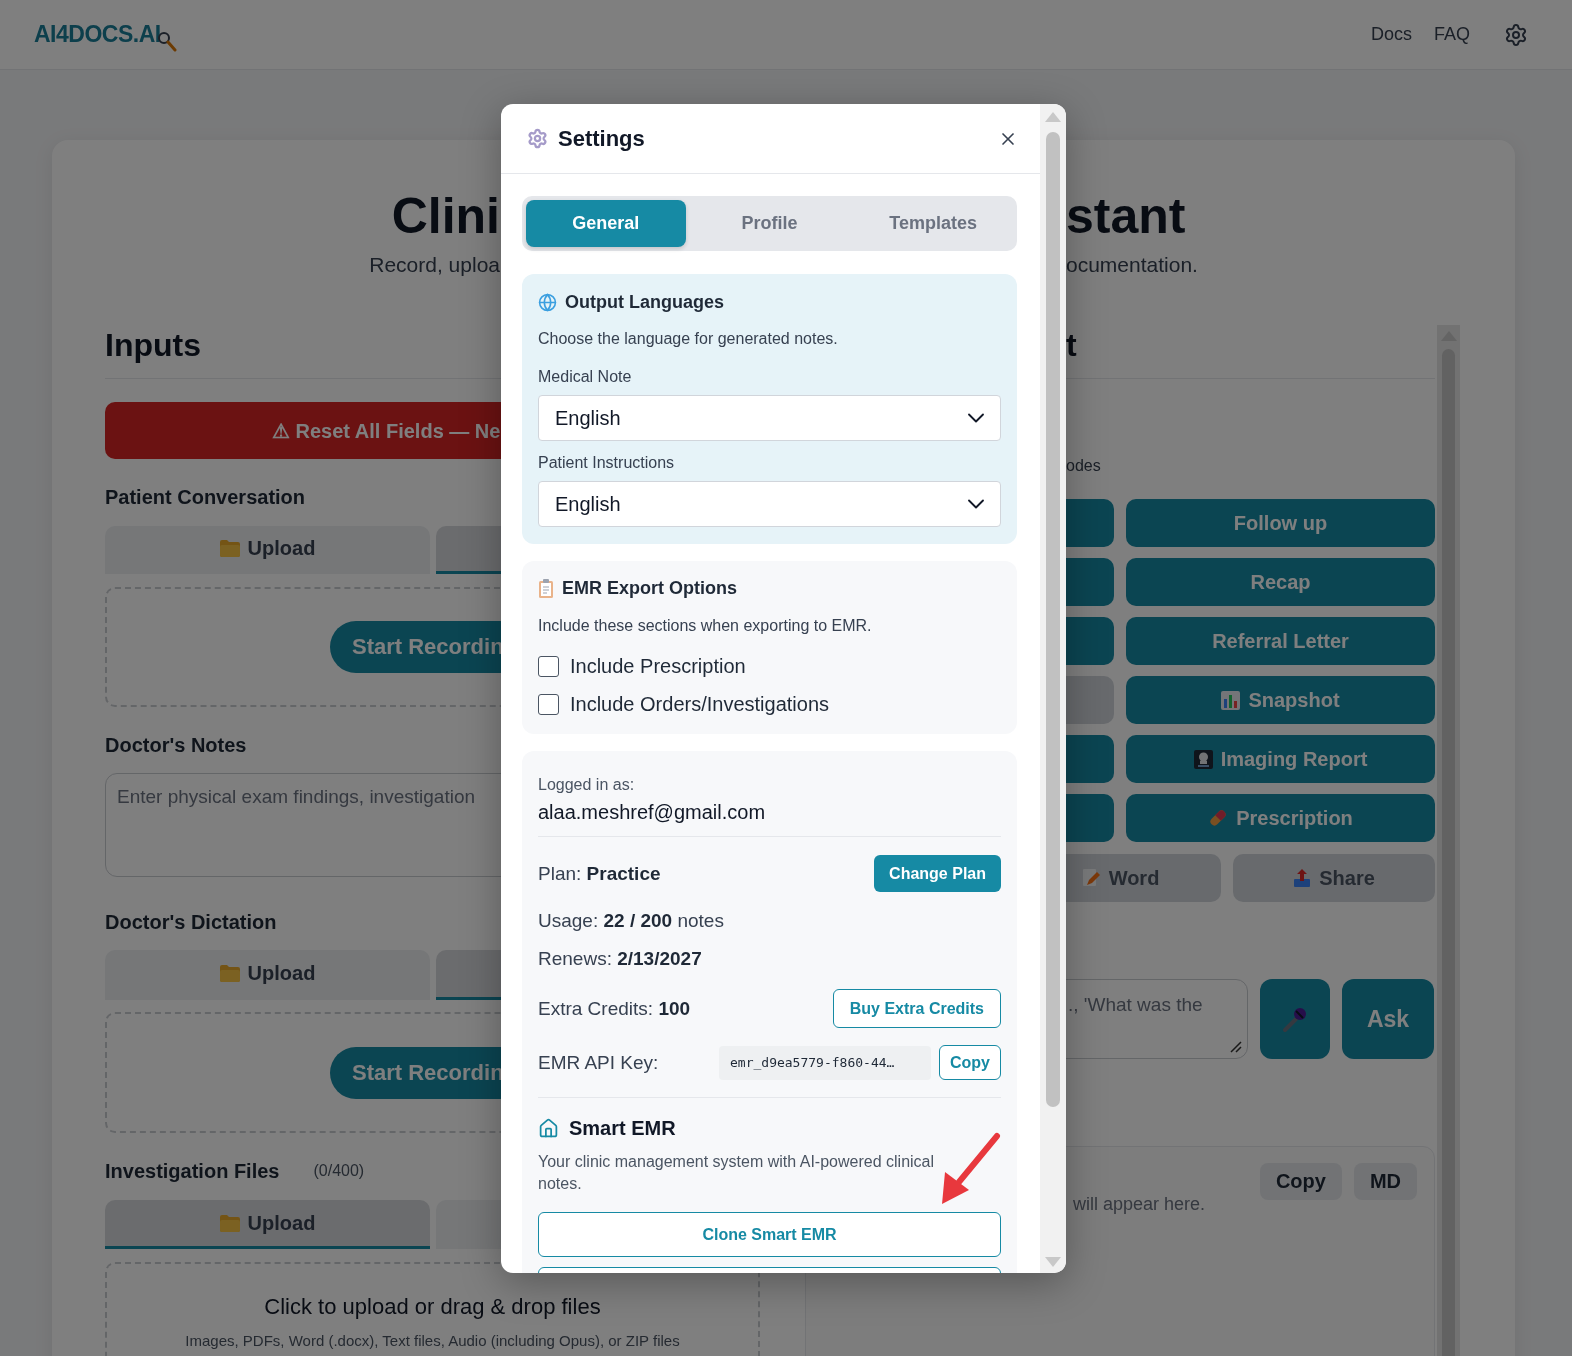 This screenshot has height=1356, width=1572. What do you see at coordinates (191, 922) in the screenshot?
I see `section-title: Doctor's Dictation` at bounding box center [191, 922].